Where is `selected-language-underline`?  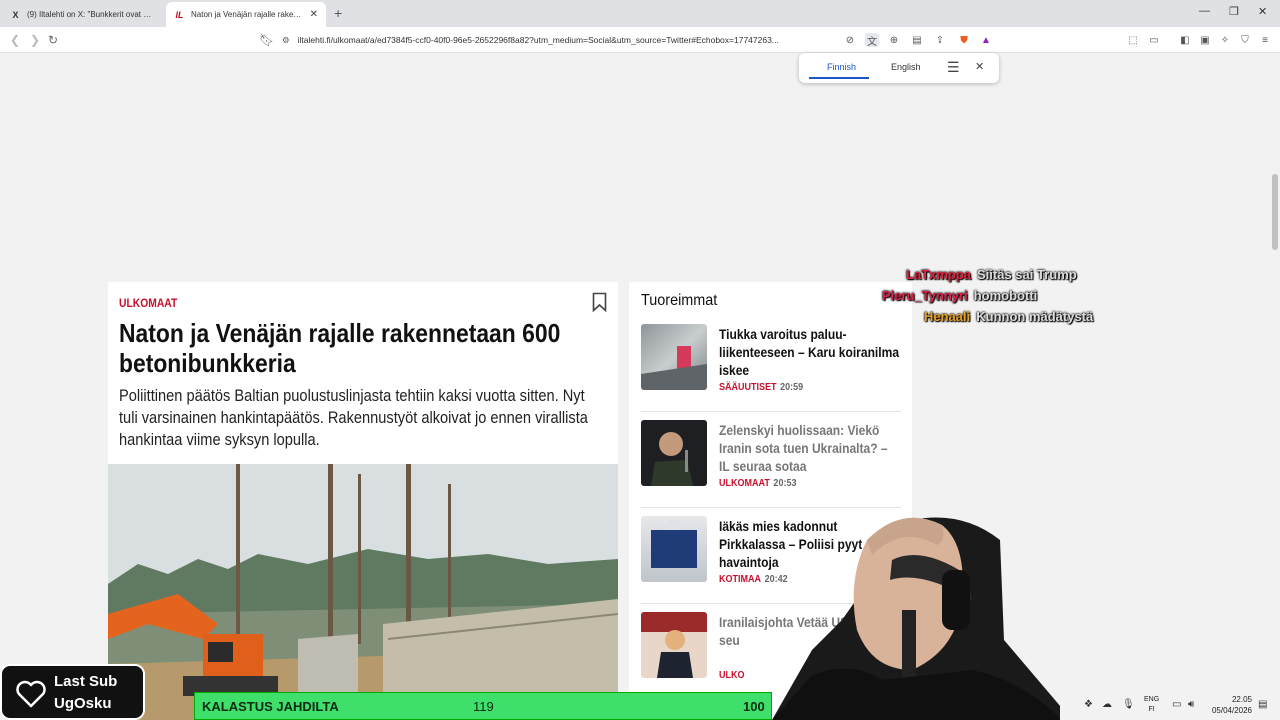
selected-language-underline is located at coordinates (839, 78).